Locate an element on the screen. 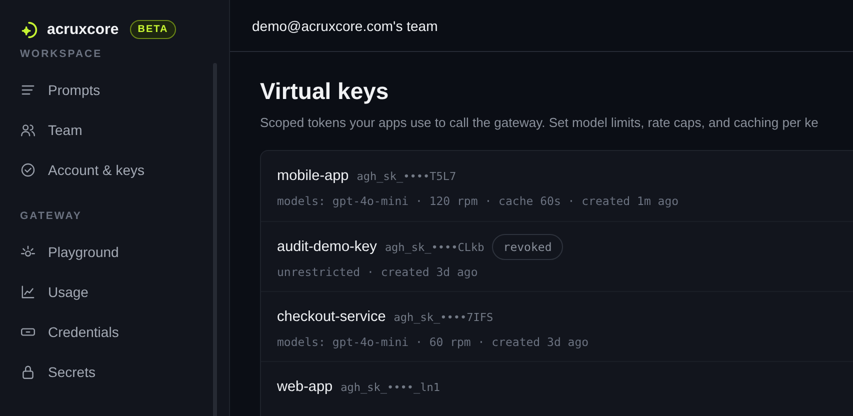 The width and height of the screenshot is (853, 416). chart-icon is located at coordinates (28, 292).